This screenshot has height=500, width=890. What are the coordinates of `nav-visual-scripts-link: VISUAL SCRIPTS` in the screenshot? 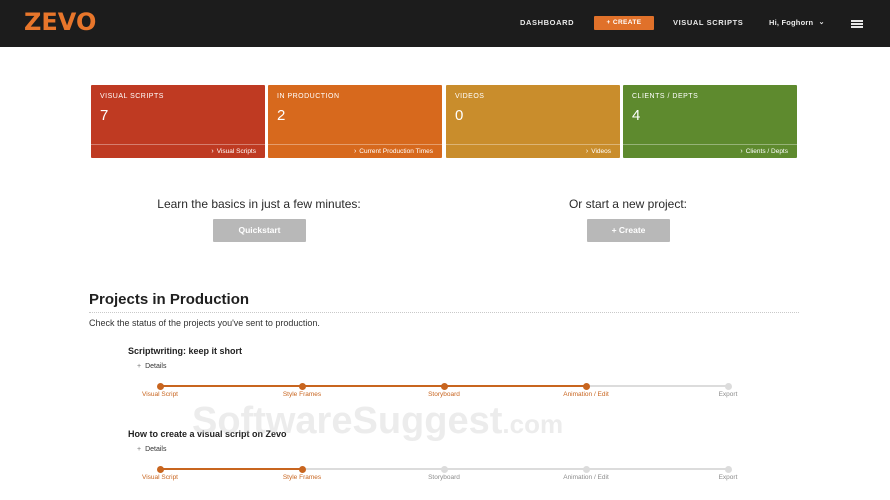 It's located at (708, 22).